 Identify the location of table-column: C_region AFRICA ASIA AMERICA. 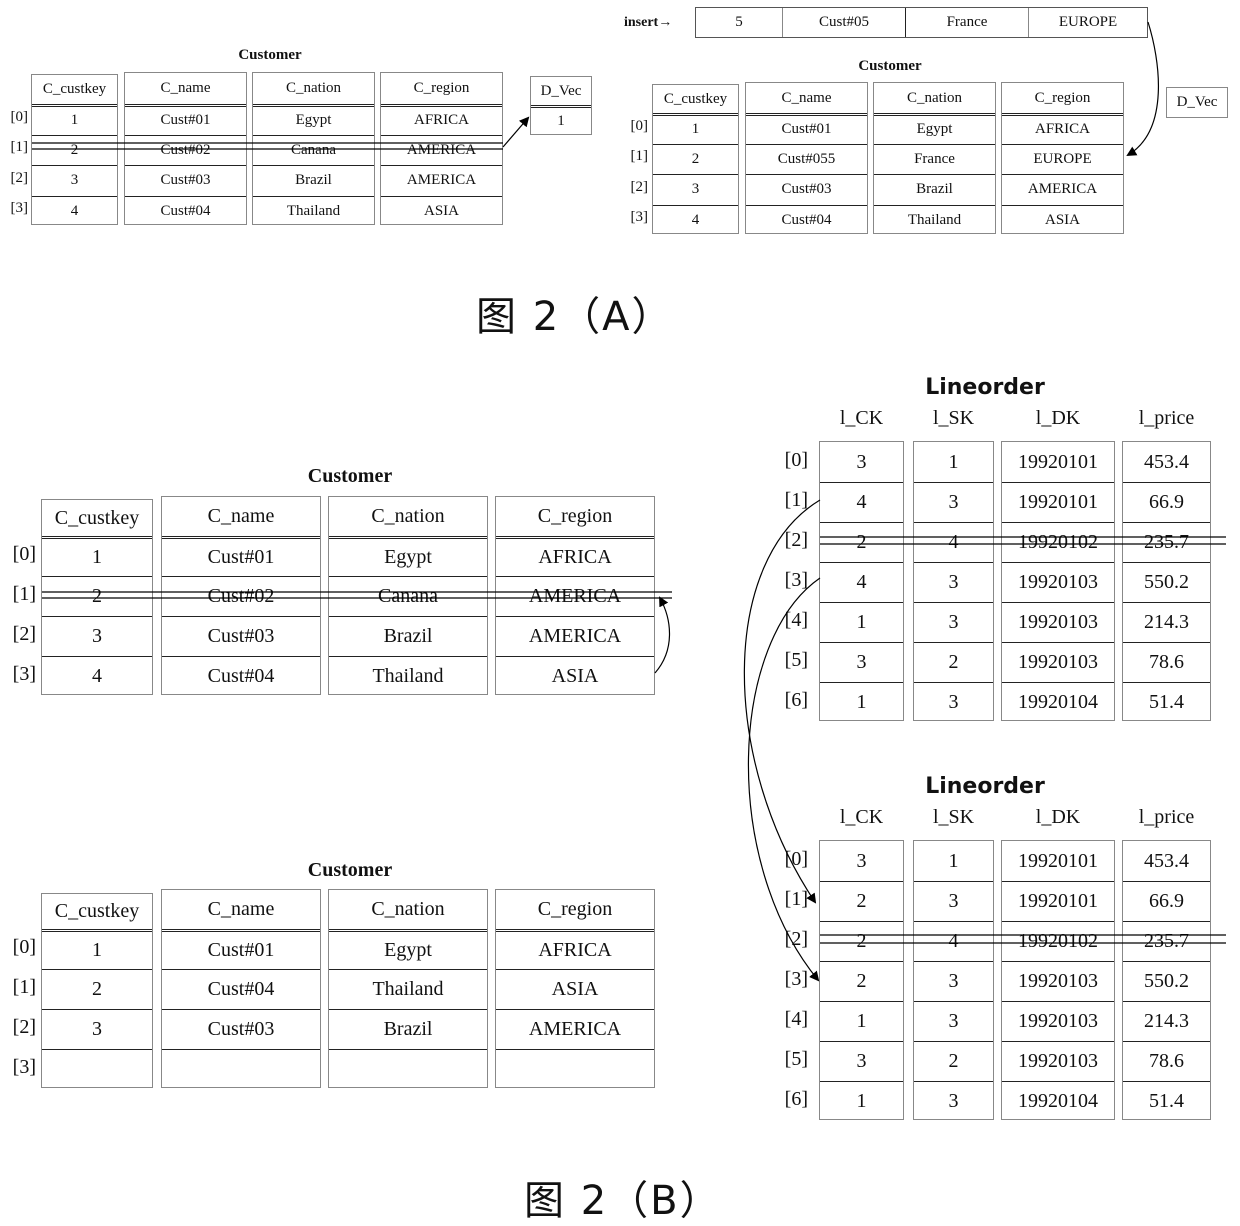
(575, 988).